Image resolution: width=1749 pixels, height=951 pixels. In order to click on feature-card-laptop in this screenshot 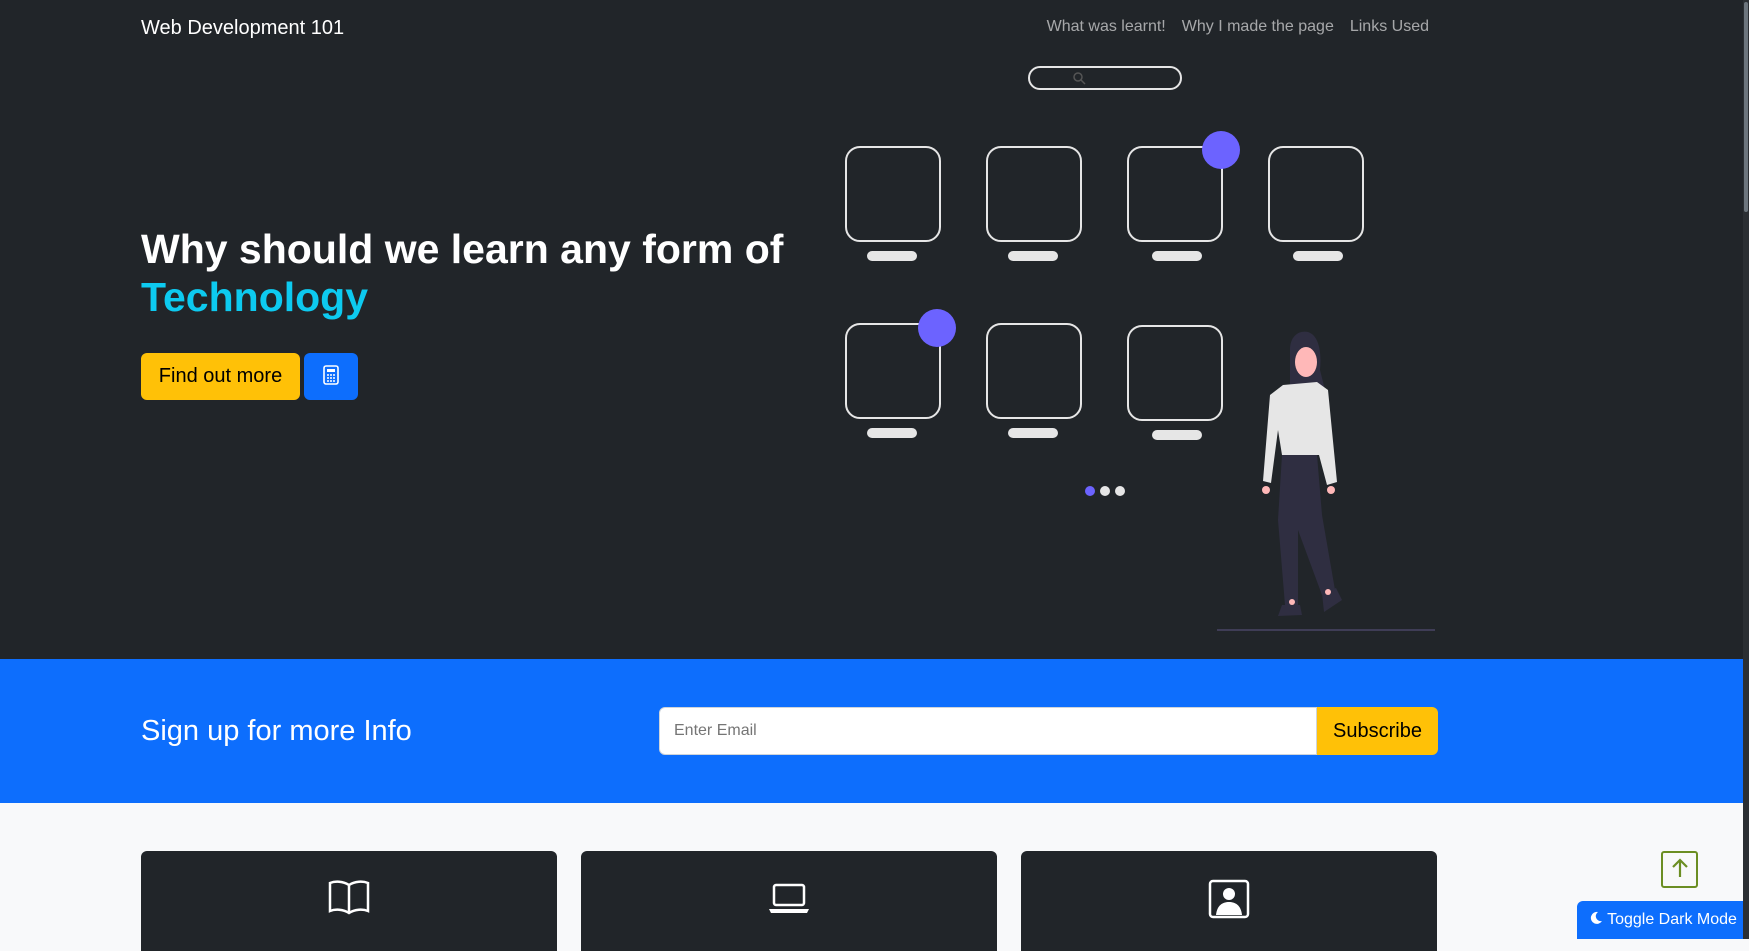, I will do `click(789, 901)`.